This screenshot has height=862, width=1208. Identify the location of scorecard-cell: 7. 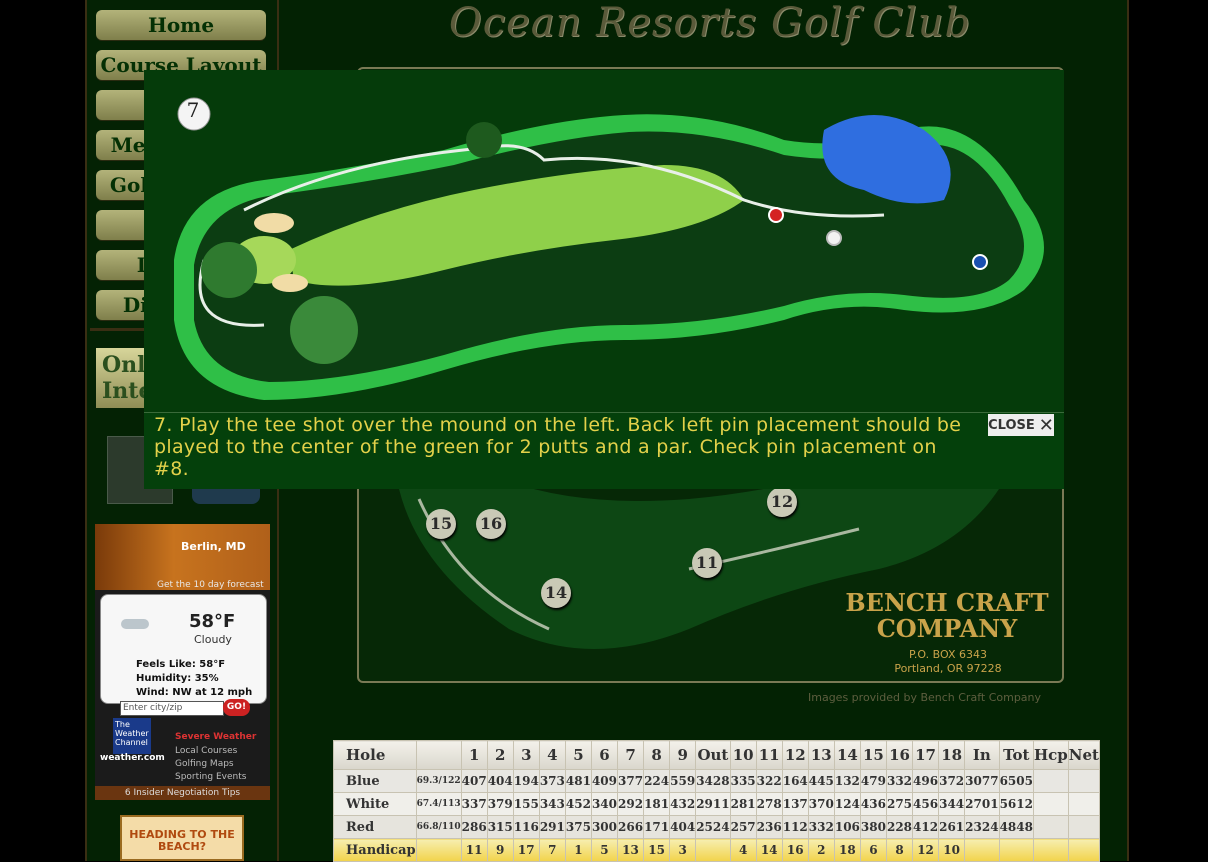
(552, 850).